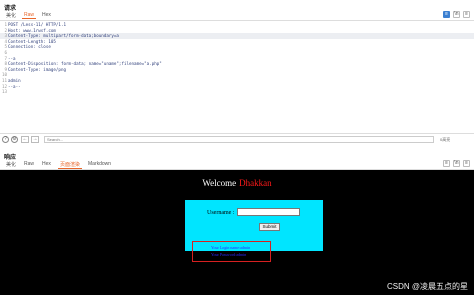 The height and width of the screenshot is (295, 474). Describe the element at coordinates (237, 92) in the screenshot. I see `code-line: 13` at that location.